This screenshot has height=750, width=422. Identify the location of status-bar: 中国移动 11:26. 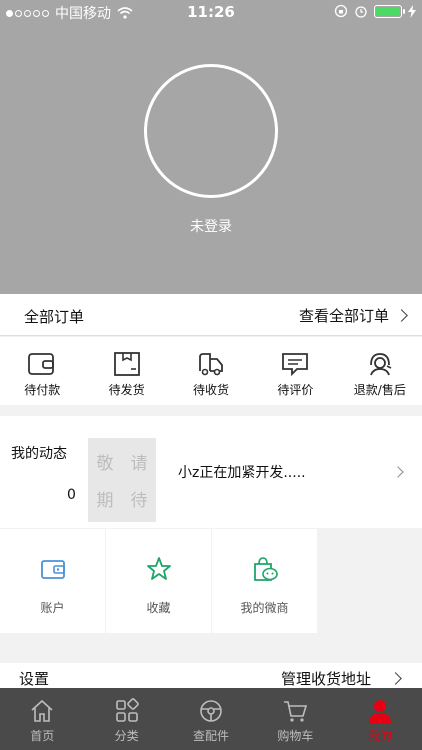
(211, 12).